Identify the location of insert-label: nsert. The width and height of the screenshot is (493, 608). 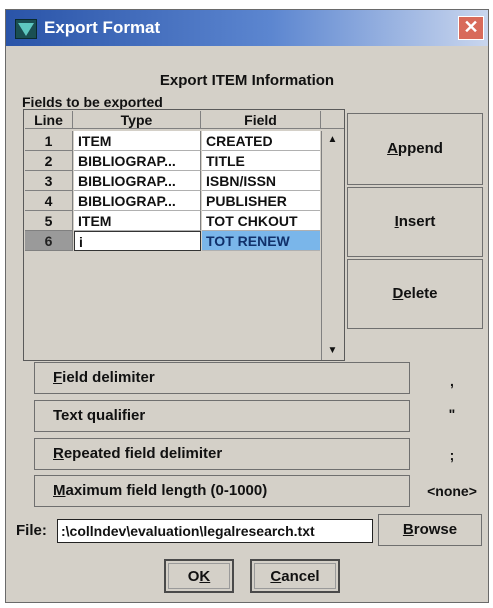
(417, 221).